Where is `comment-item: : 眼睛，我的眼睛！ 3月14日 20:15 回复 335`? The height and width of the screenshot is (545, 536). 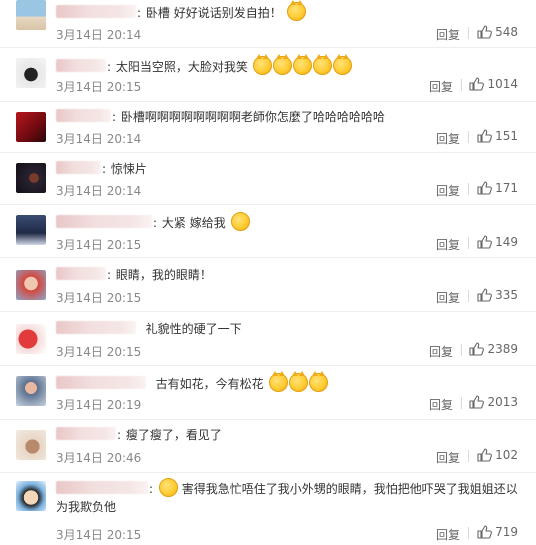
comment-item: : 眼睛，我的眼睛！ 3月14日 20:15 回复 335 is located at coordinates (268, 285).